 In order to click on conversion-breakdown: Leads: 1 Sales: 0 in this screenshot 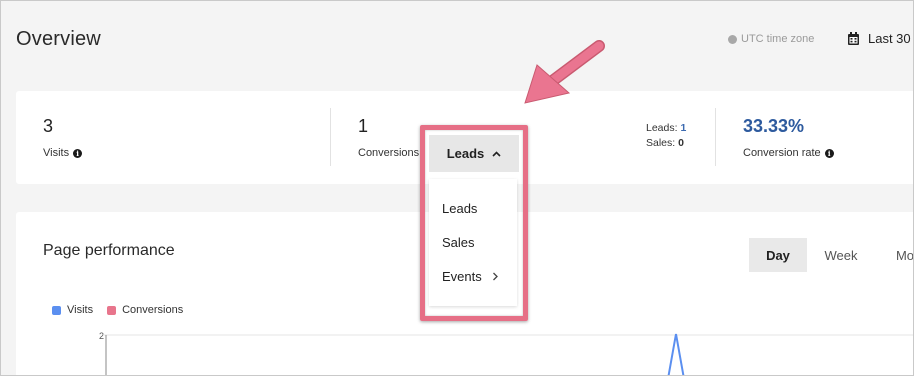, I will do `click(666, 136)`.